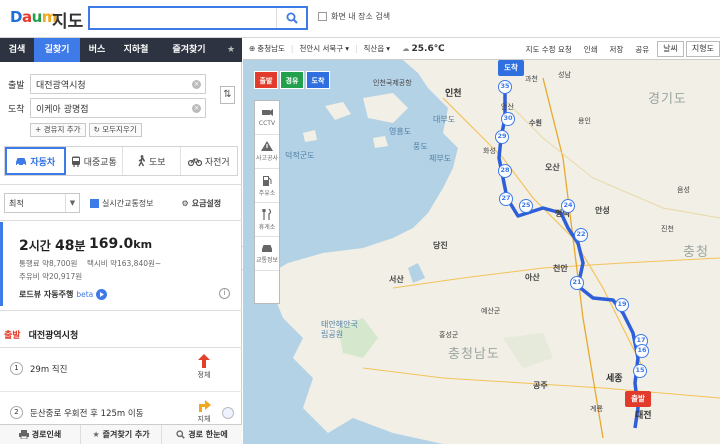 The width and height of the screenshot is (720, 444). Describe the element at coordinates (584, 121) in the screenshot. I see `place-yongin: 용인` at that location.